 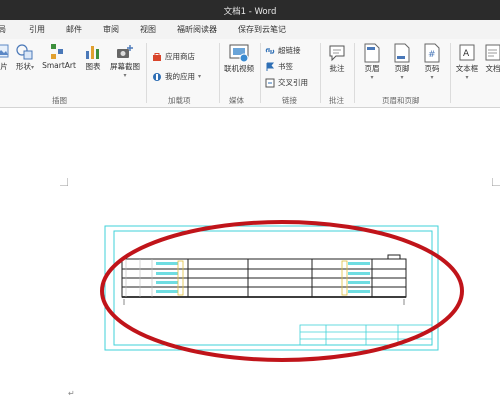 I want to click on chart-label: 图表, so click(x=93, y=66).